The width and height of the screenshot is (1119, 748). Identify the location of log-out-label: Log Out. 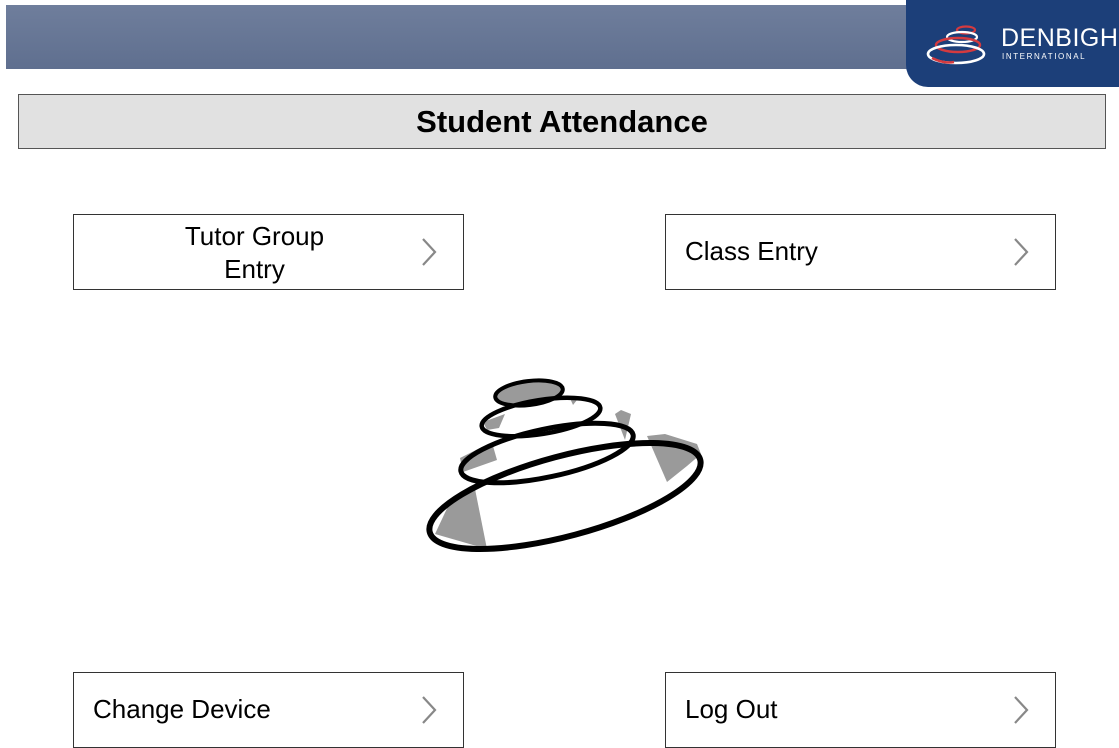
(731, 709).